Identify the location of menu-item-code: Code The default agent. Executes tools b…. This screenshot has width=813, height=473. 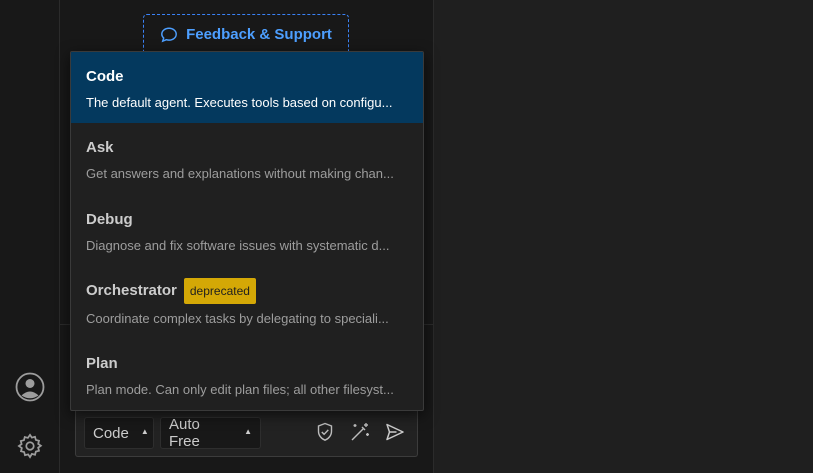
(247, 87).